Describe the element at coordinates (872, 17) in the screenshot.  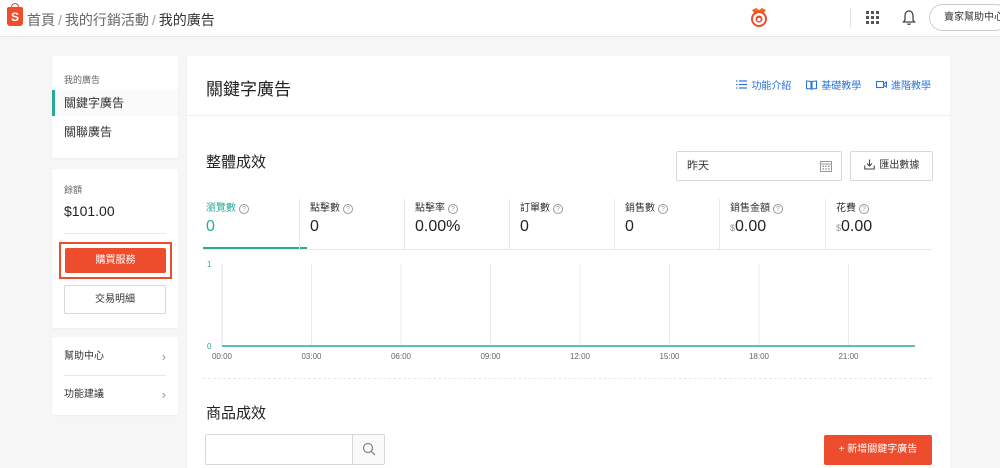
I see `apps-grid-icon` at that location.